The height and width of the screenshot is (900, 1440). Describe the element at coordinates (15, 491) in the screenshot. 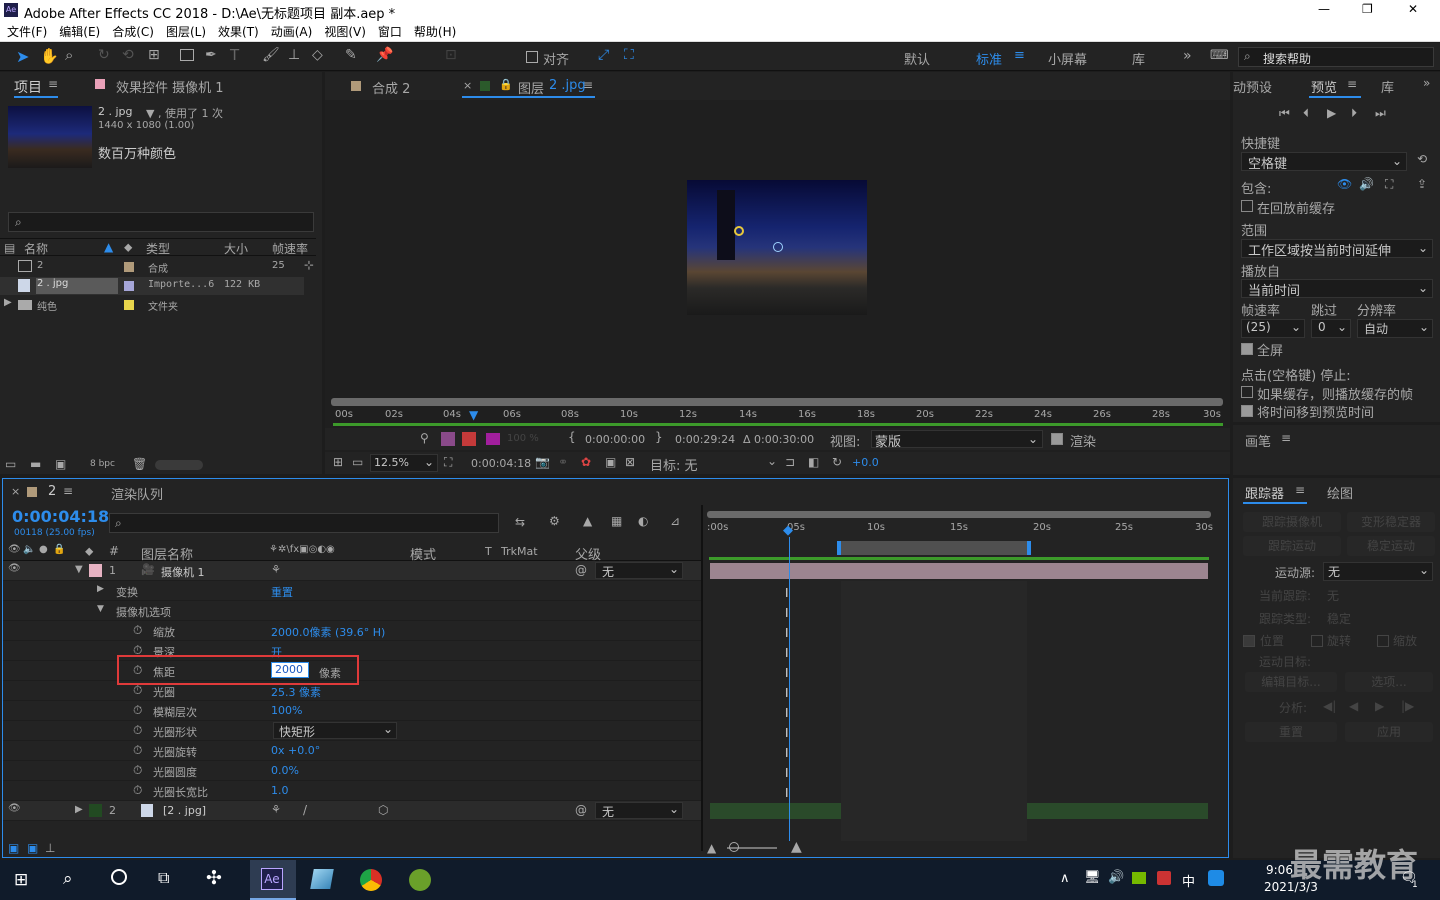

I see `close-timeline-tab: ×` at that location.